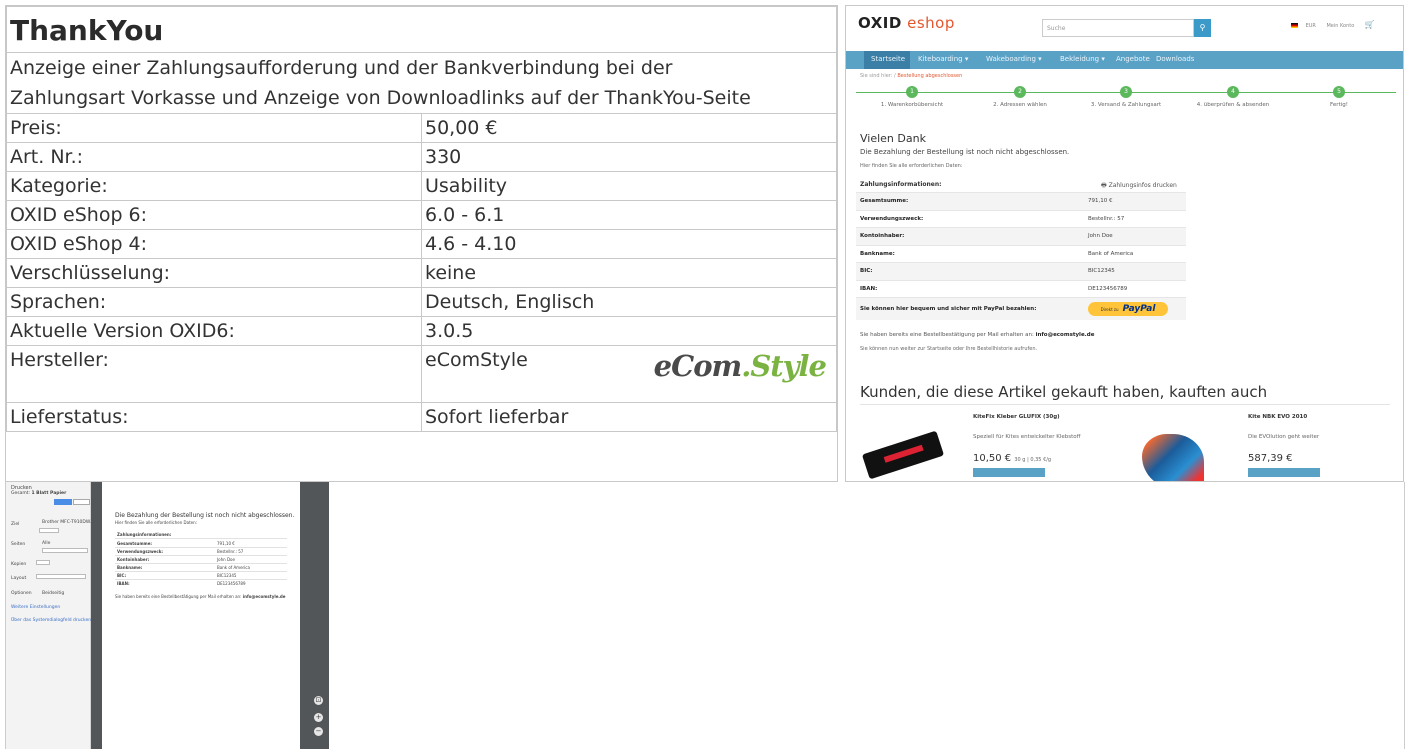 This screenshot has width=1409, height=749. Describe the element at coordinates (629, 244) in the screenshot. I see `row-value-oxid4: 4.6 - 4.10` at that location.